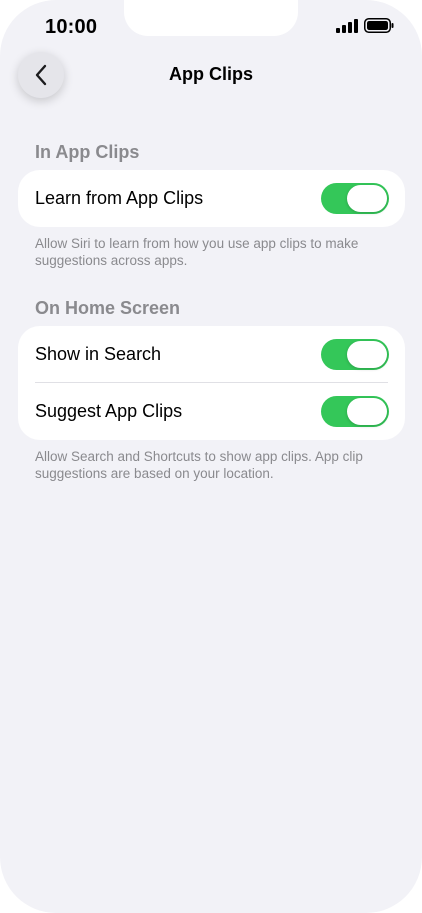 The image size is (422, 913). Describe the element at coordinates (211, 18) in the screenshot. I see `dynamic-island-notch` at that location.